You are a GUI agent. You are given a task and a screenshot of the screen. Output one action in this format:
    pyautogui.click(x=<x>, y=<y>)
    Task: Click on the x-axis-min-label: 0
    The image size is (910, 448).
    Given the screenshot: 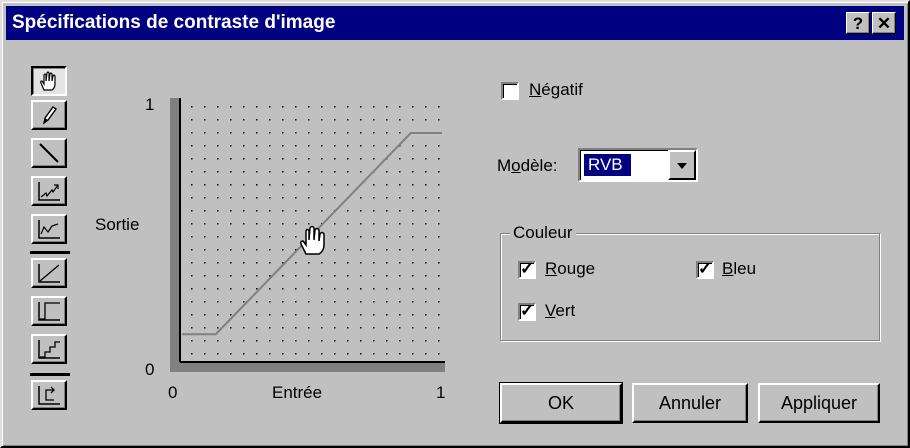 What is the action you would take?
    pyautogui.click(x=173, y=392)
    